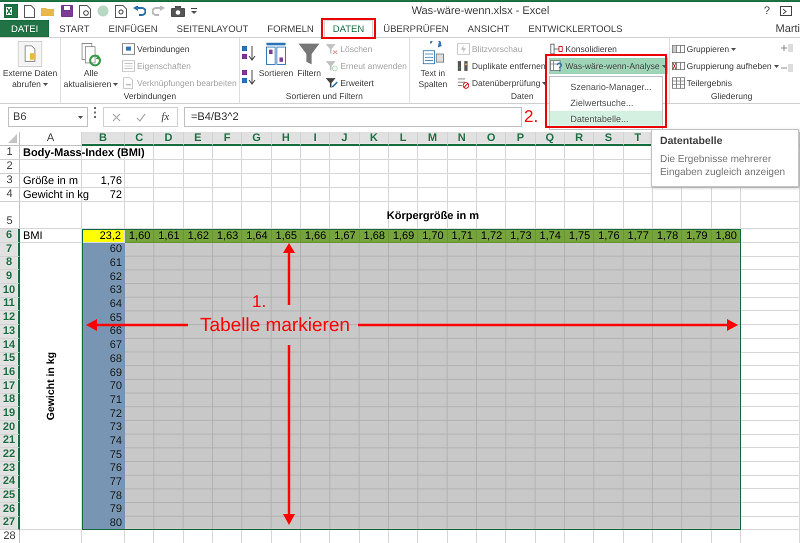 This screenshot has width=800, height=543. What do you see at coordinates (10, 523) in the screenshot?
I see `row-header: 27` at bounding box center [10, 523].